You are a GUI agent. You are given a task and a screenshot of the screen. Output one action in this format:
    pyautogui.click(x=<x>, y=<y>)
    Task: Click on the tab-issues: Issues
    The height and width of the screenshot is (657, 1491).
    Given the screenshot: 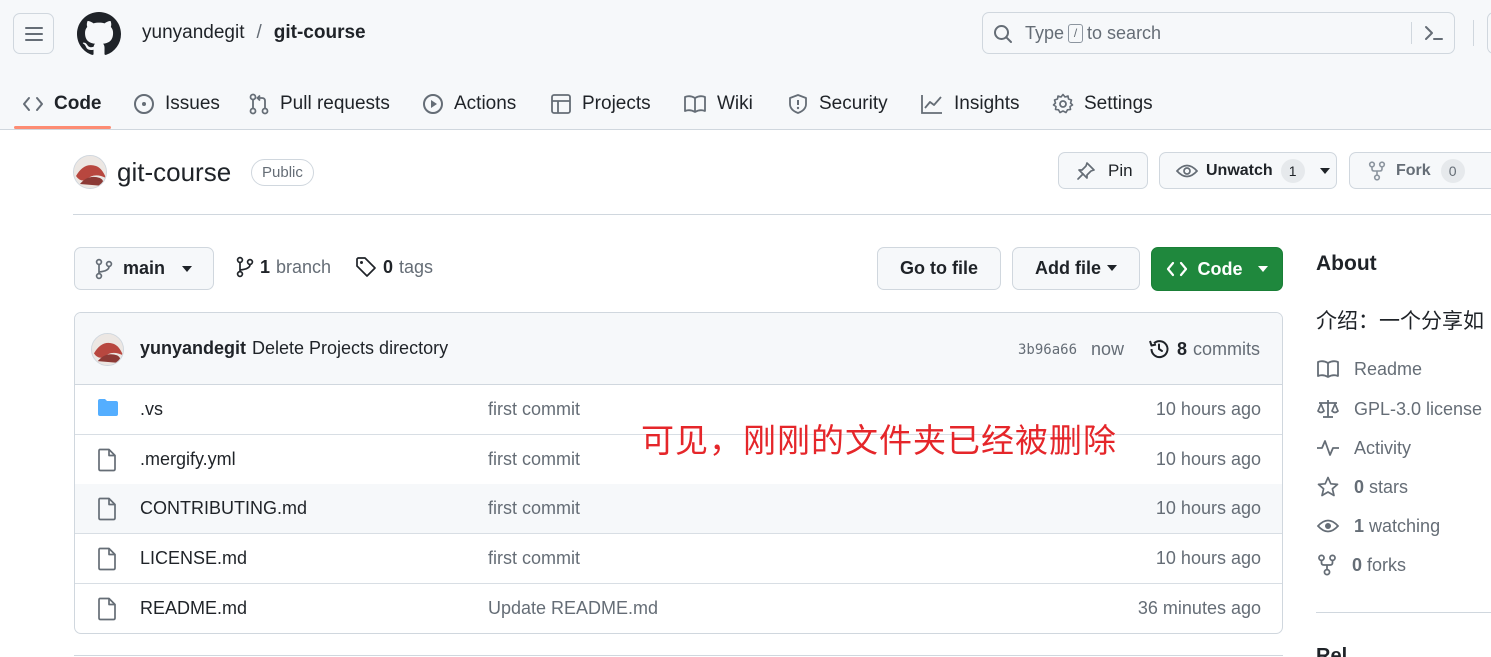 What is the action you would take?
    pyautogui.click(x=176, y=104)
    